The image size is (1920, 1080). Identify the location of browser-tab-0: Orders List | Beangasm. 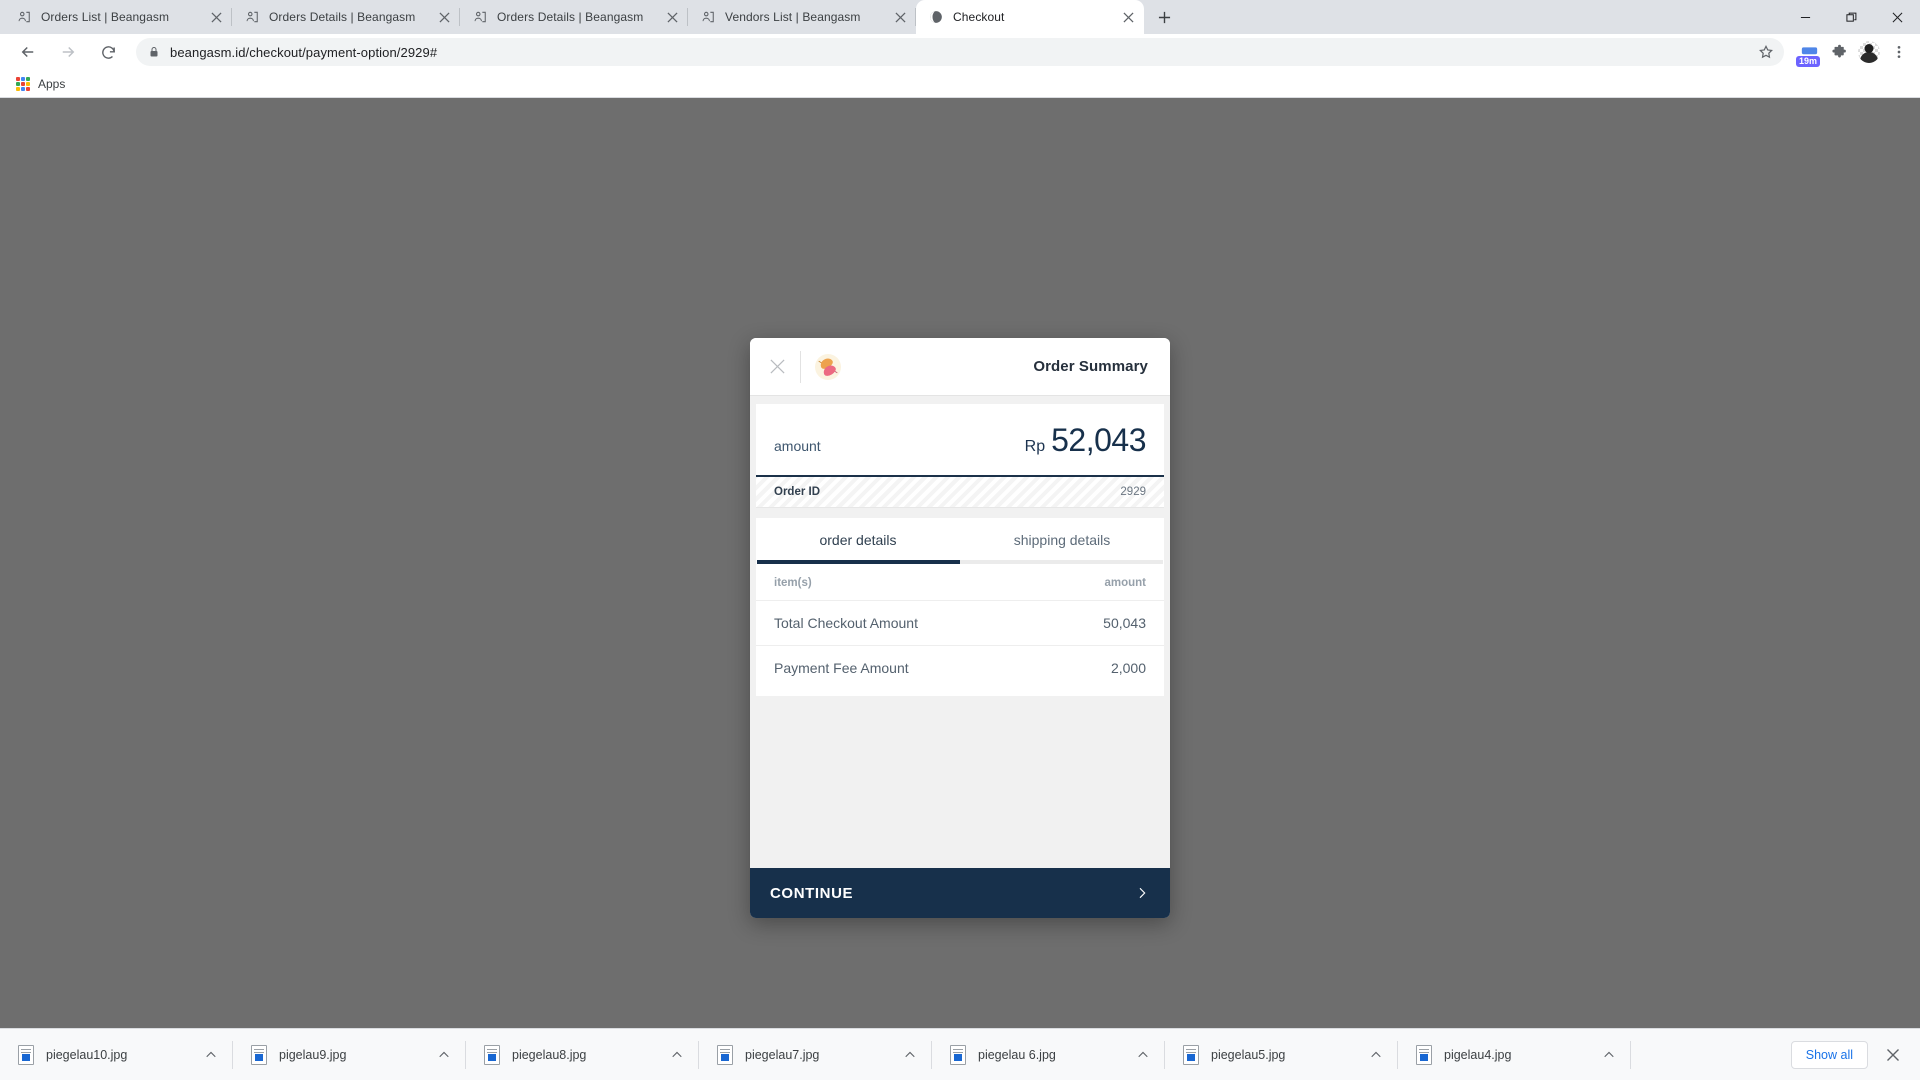
(118, 17).